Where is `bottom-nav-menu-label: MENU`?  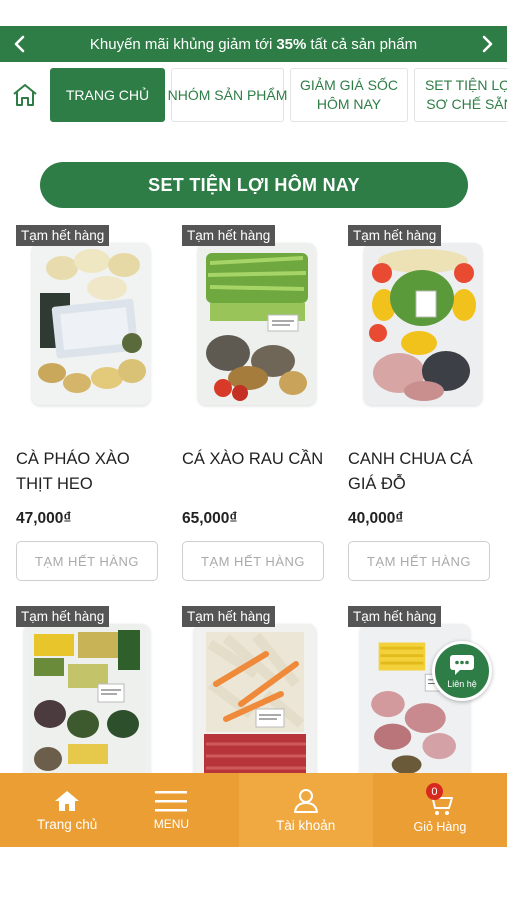 bottom-nav-menu-label: MENU is located at coordinates (171, 824).